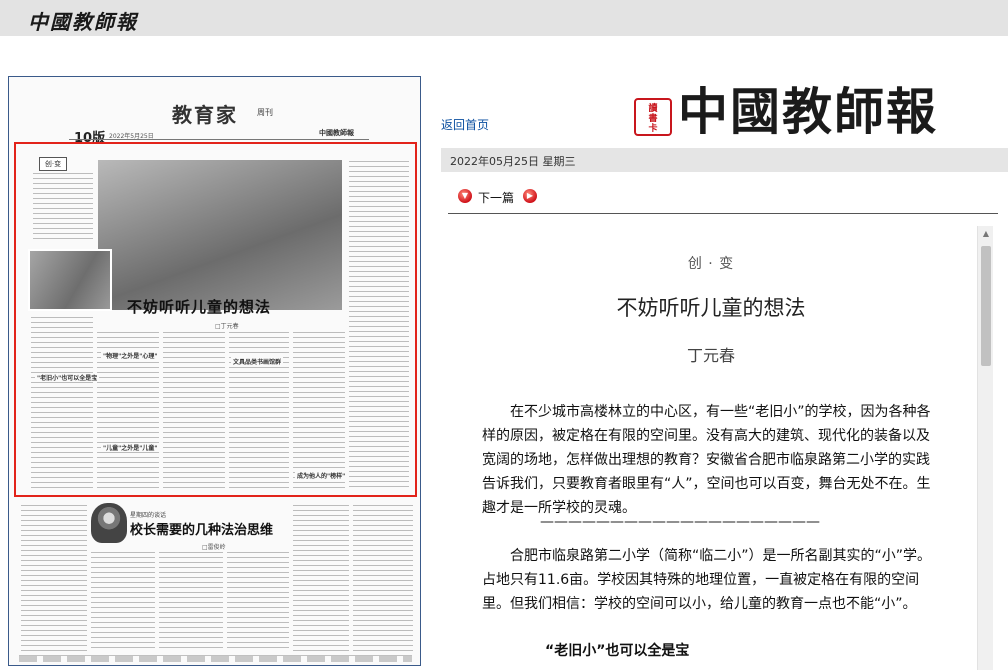 This screenshot has height=670, width=1008. Describe the element at coordinates (617, 651) in the screenshot. I see `article-section-heading: “老旧小”也可以全是宝` at that location.